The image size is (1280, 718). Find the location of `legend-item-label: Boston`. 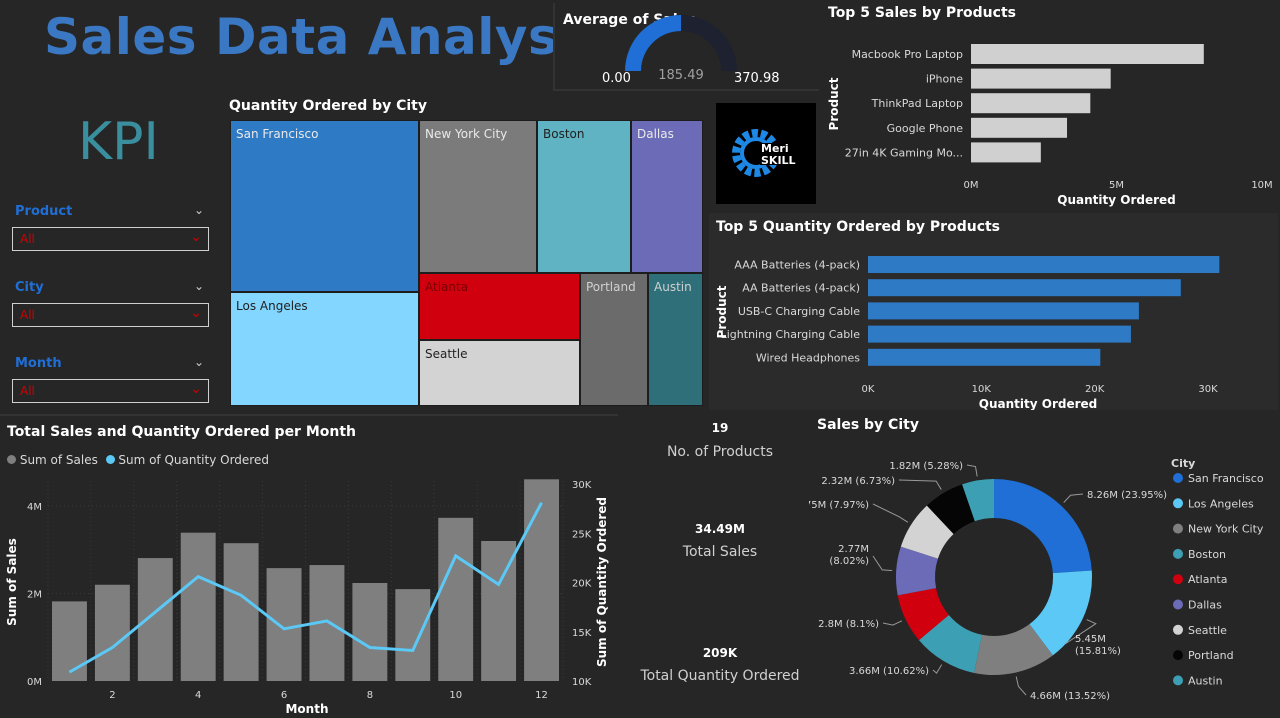

legend-item-label: Boston is located at coordinates (1207, 554).